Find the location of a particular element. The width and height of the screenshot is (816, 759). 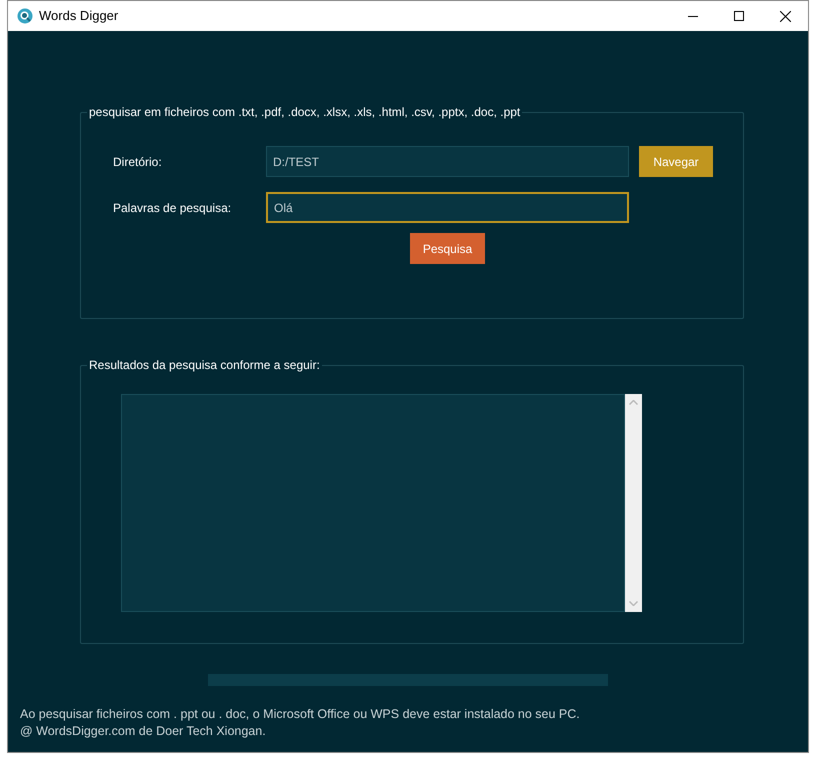

scrollbar is located at coordinates (633, 503).